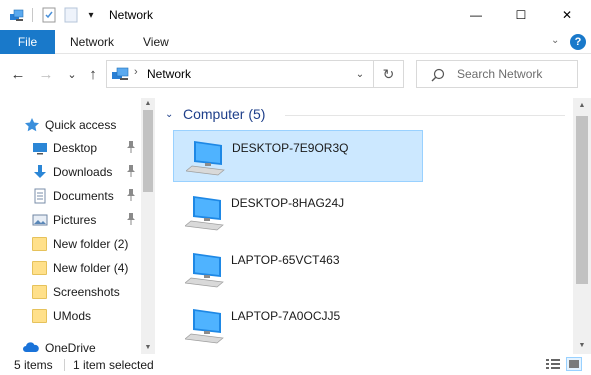  I want to click on back-button: ←, so click(18, 74).